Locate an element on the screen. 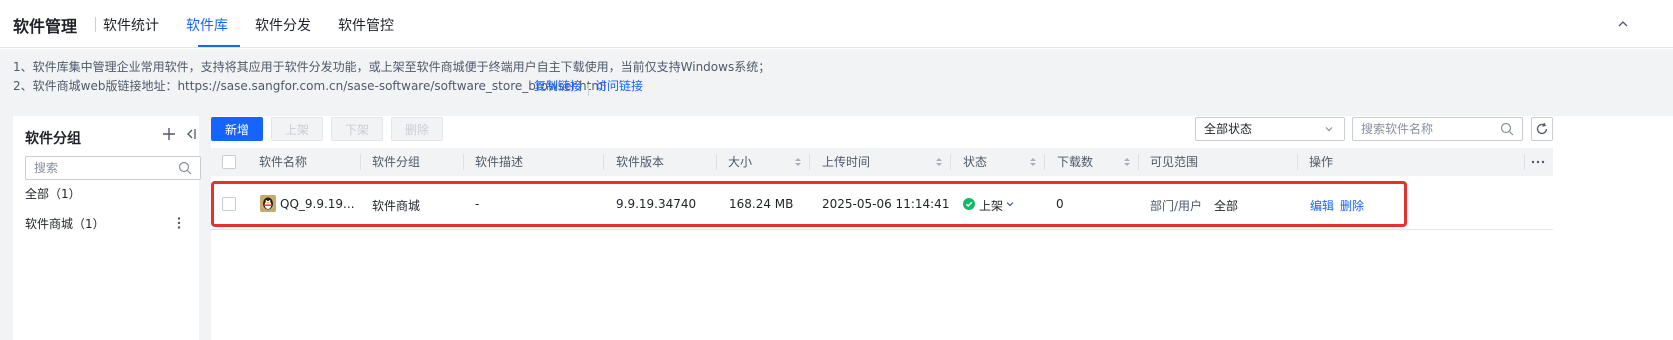 Image resolution: width=1673 pixels, height=340 pixels. chevron-up-icon is located at coordinates (1623, 24).